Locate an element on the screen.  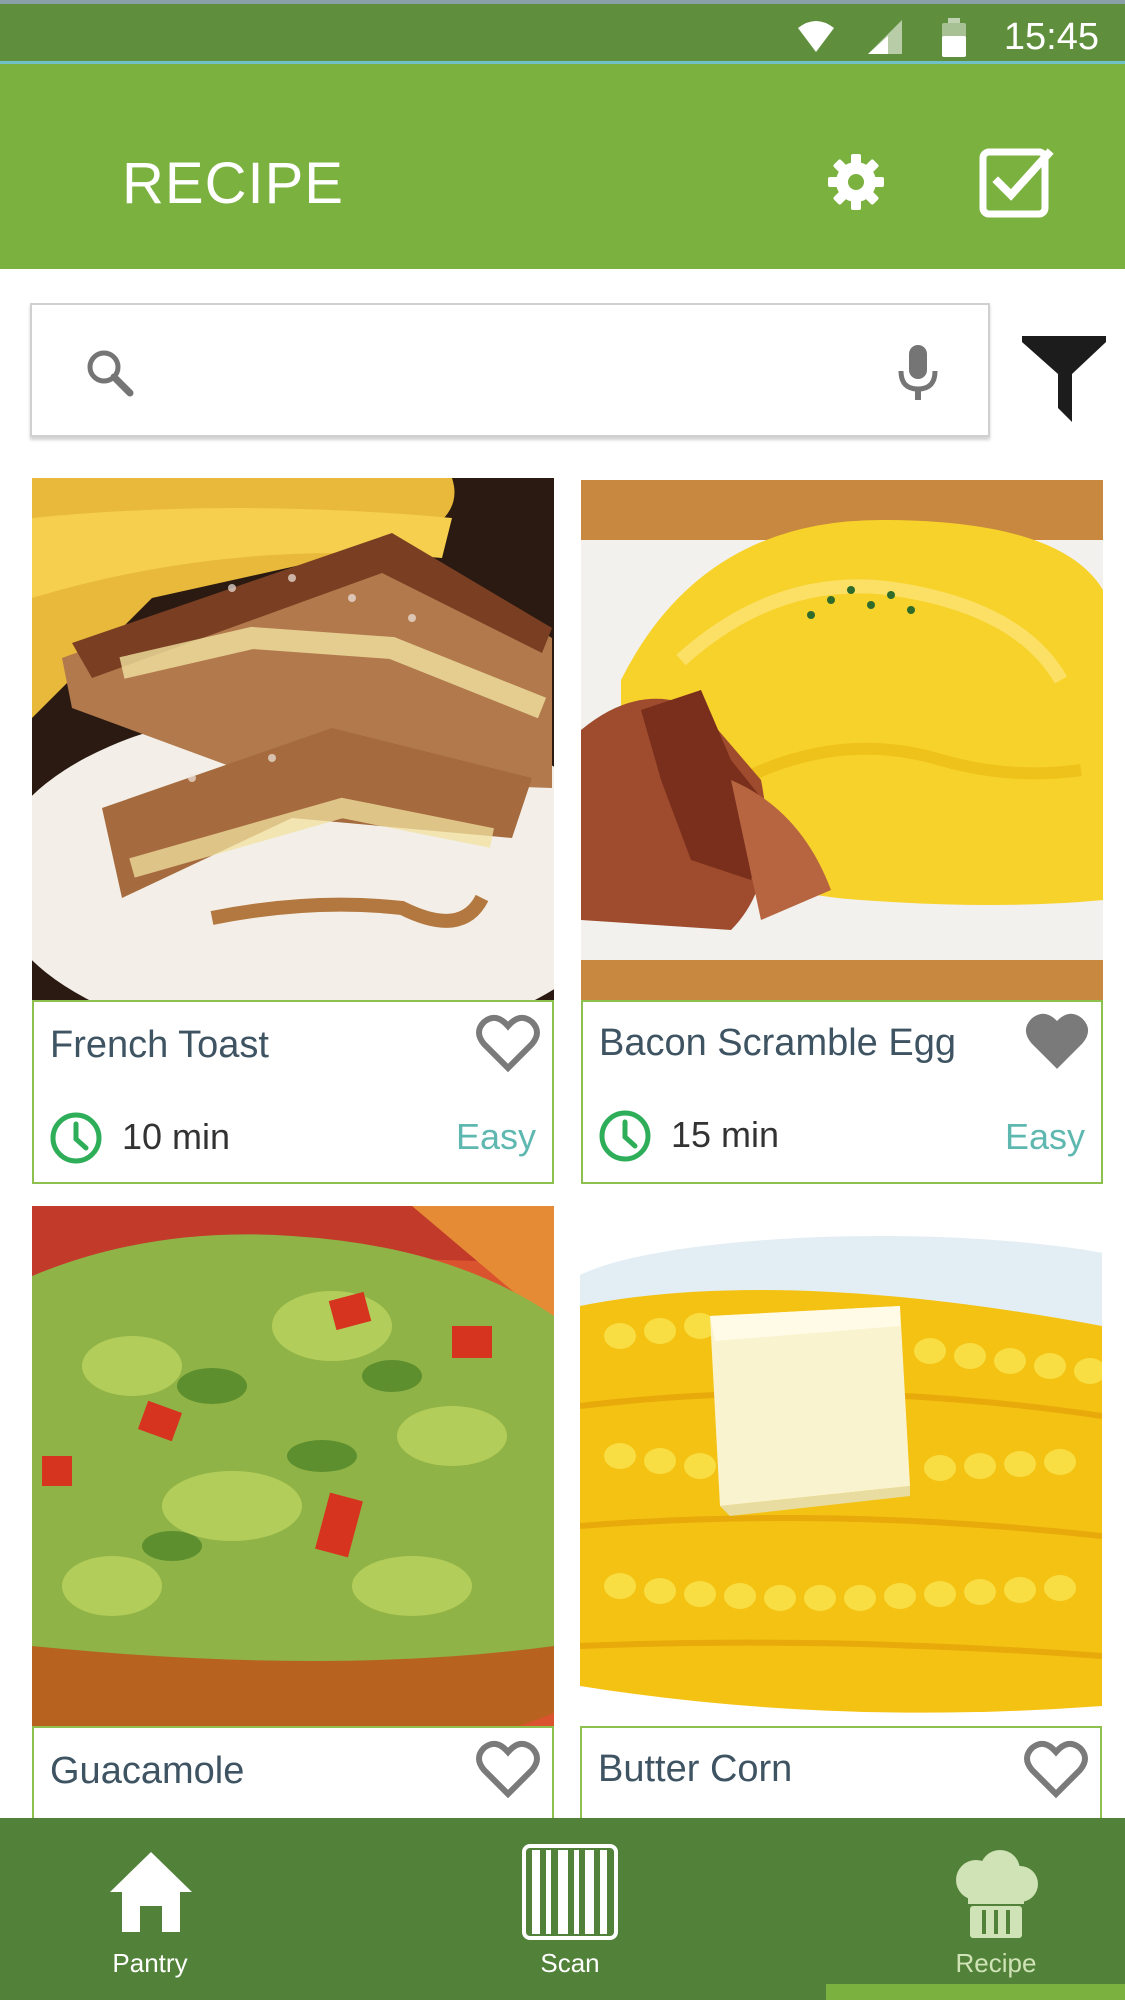
recipe-name: Bacon Scramble Egg is located at coordinates (777, 1043).